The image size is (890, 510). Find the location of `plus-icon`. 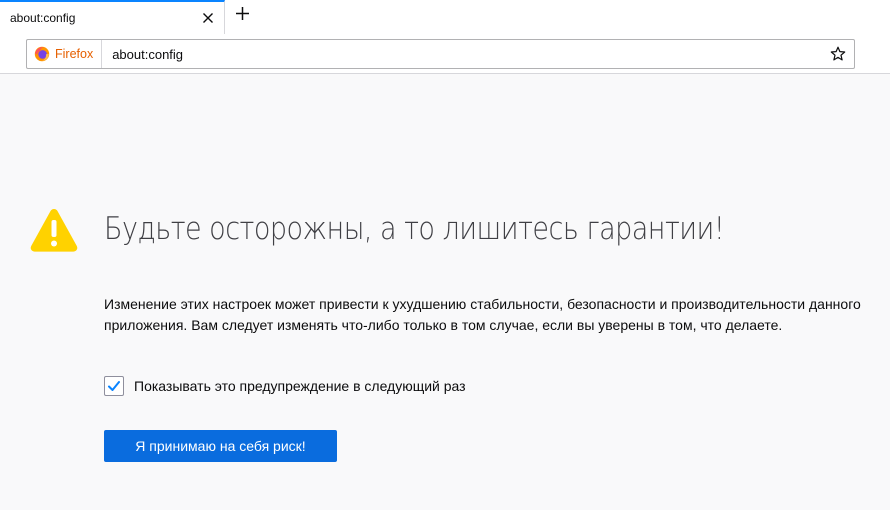

plus-icon is located at coordinates (242, 16).